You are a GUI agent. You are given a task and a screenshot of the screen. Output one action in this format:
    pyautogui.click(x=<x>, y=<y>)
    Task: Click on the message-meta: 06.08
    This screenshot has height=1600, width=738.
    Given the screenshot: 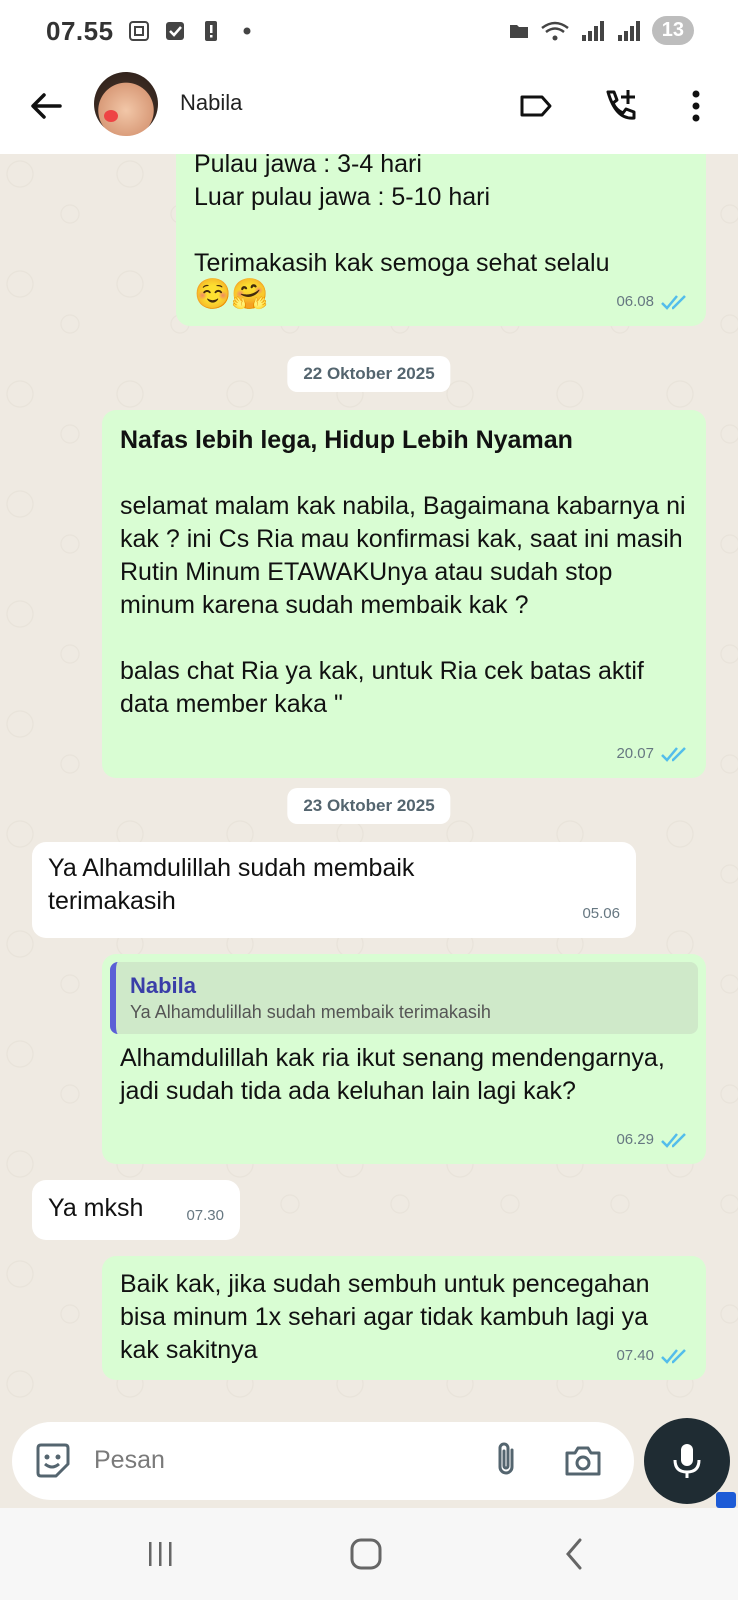 What is the action you would take?
    pyautogui.click(x=653, y=301)
    